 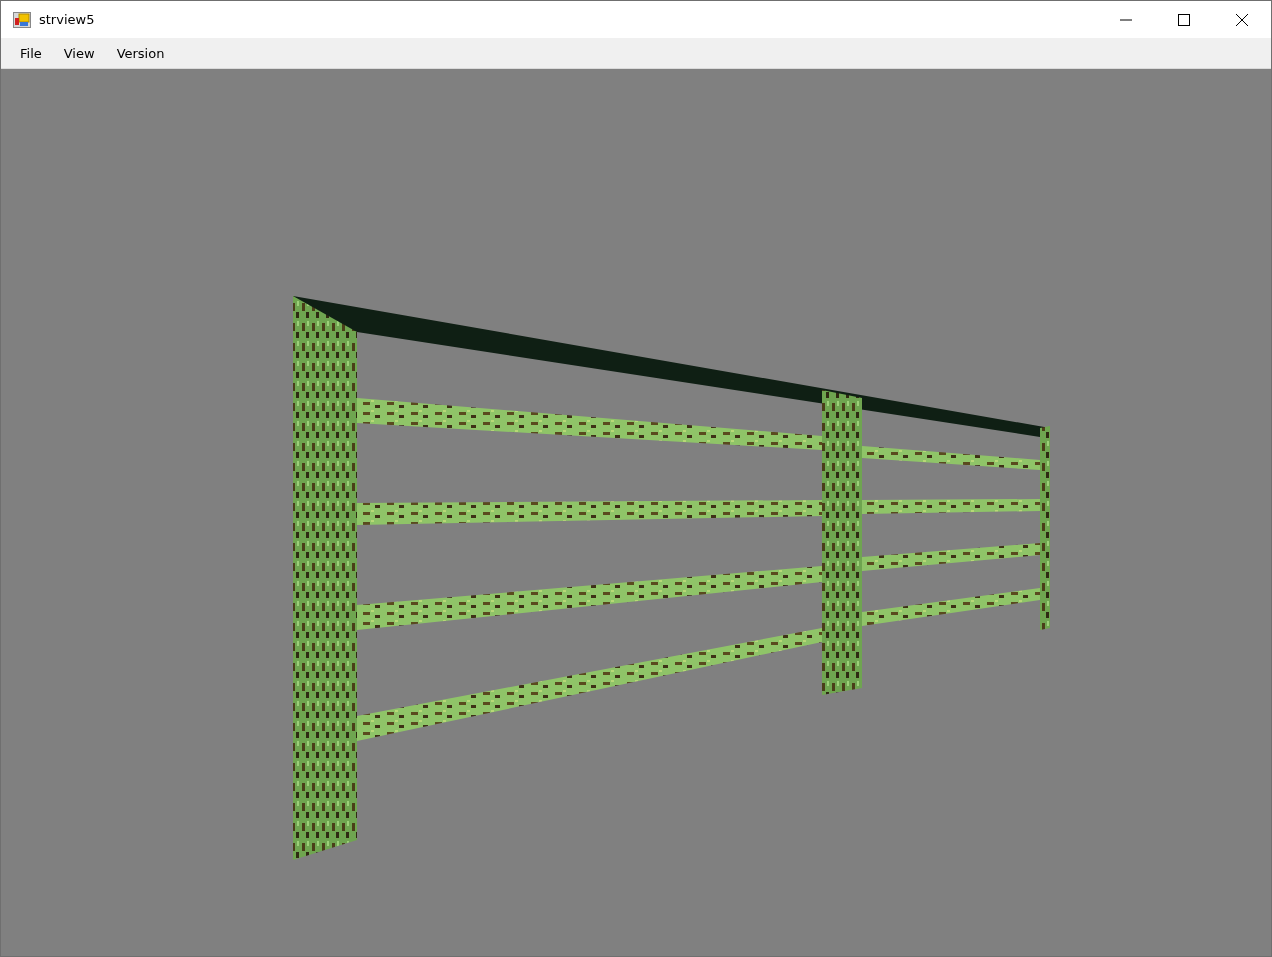 I want to click on close-icon, so click(x=1242, y=19).